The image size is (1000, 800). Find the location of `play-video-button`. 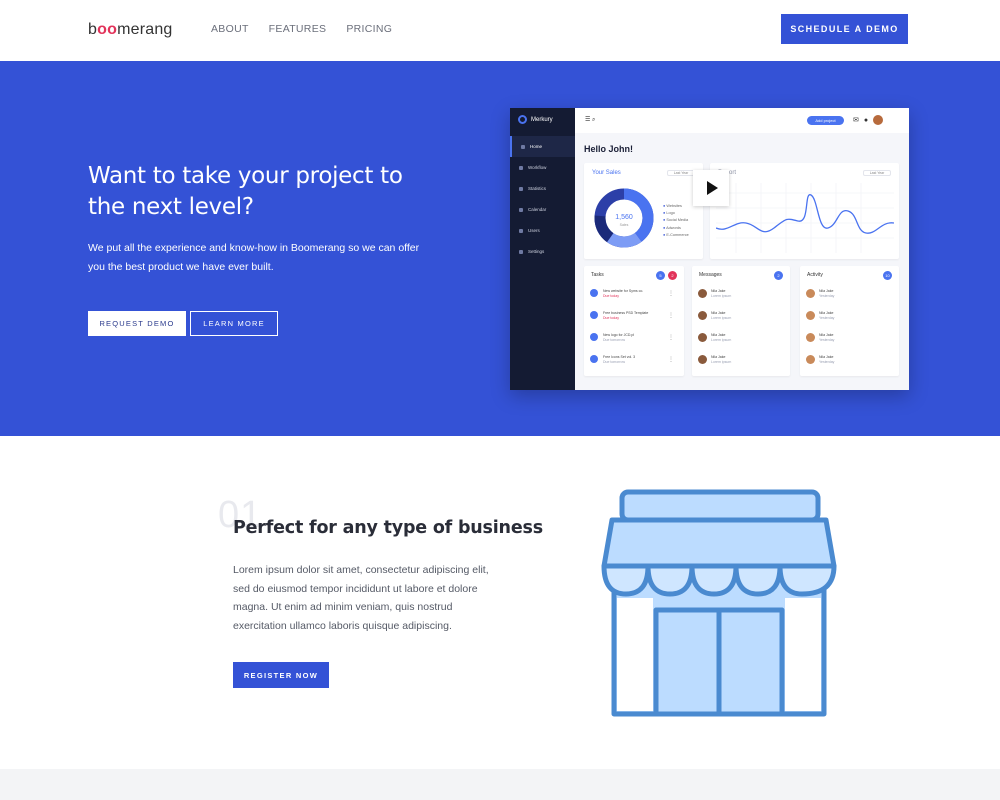

play-video-button is located at coordinates (711, 188).